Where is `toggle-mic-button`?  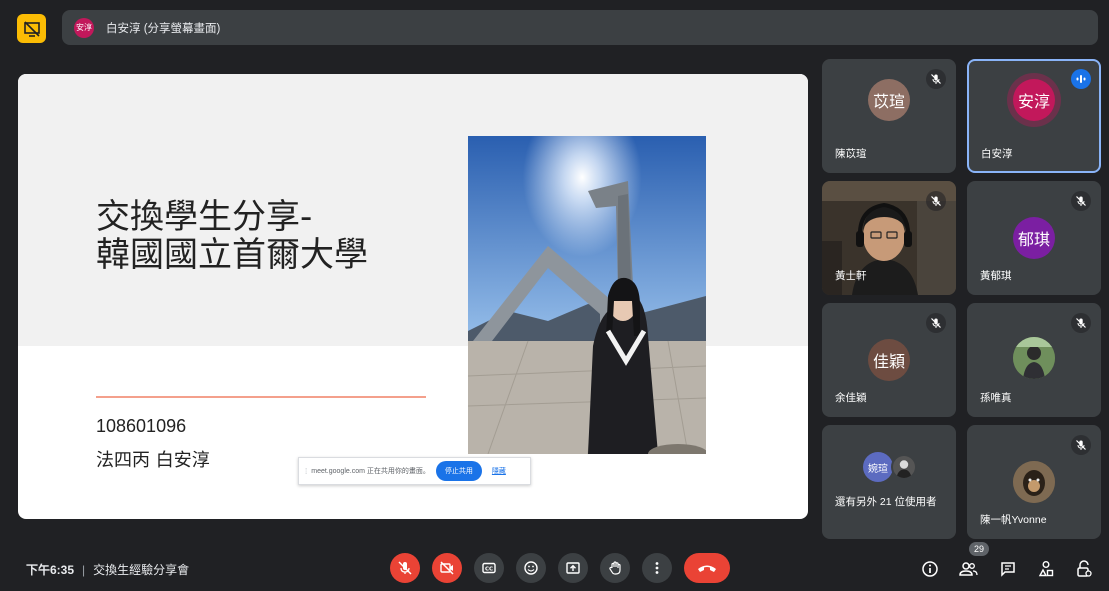 toggle-mic-button is located at coordinates (405, 568).